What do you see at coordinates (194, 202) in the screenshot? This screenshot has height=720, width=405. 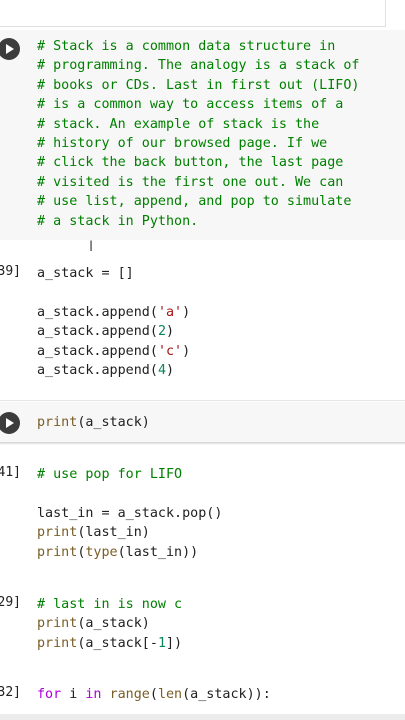 I see `code-line: # use list, append, and pop to simulate` at bounding box center [194, 202].